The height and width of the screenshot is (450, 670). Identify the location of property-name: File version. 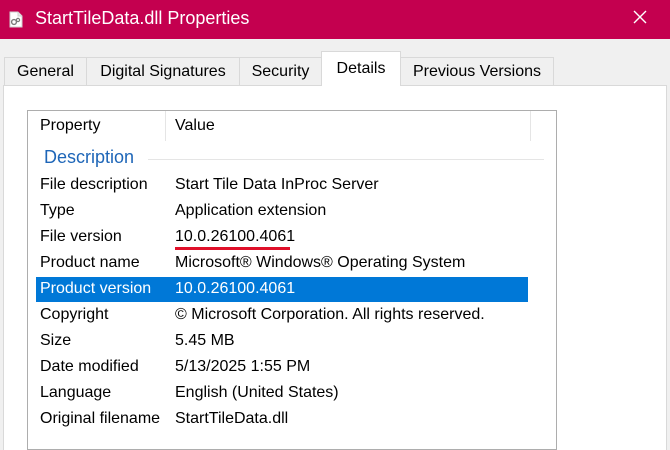
(81, 236).